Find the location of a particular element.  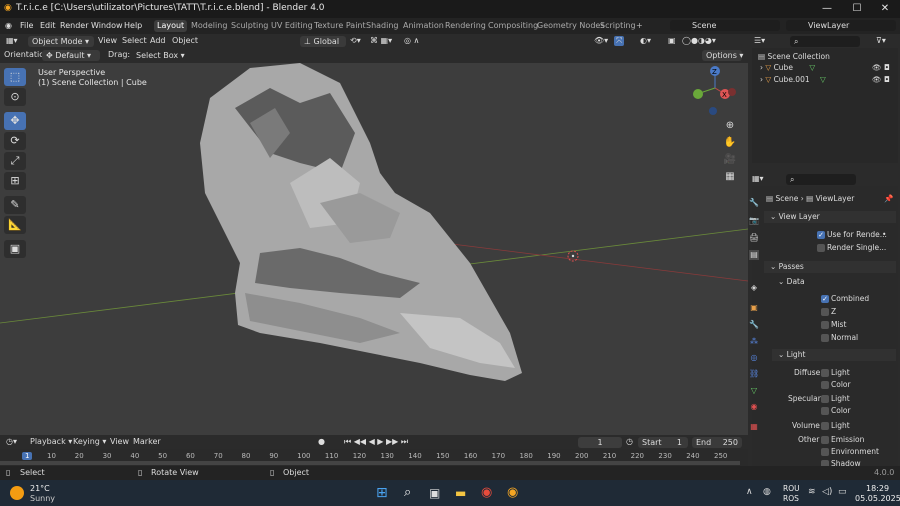

render-single-checkbox is located at coordinates (821, 248).